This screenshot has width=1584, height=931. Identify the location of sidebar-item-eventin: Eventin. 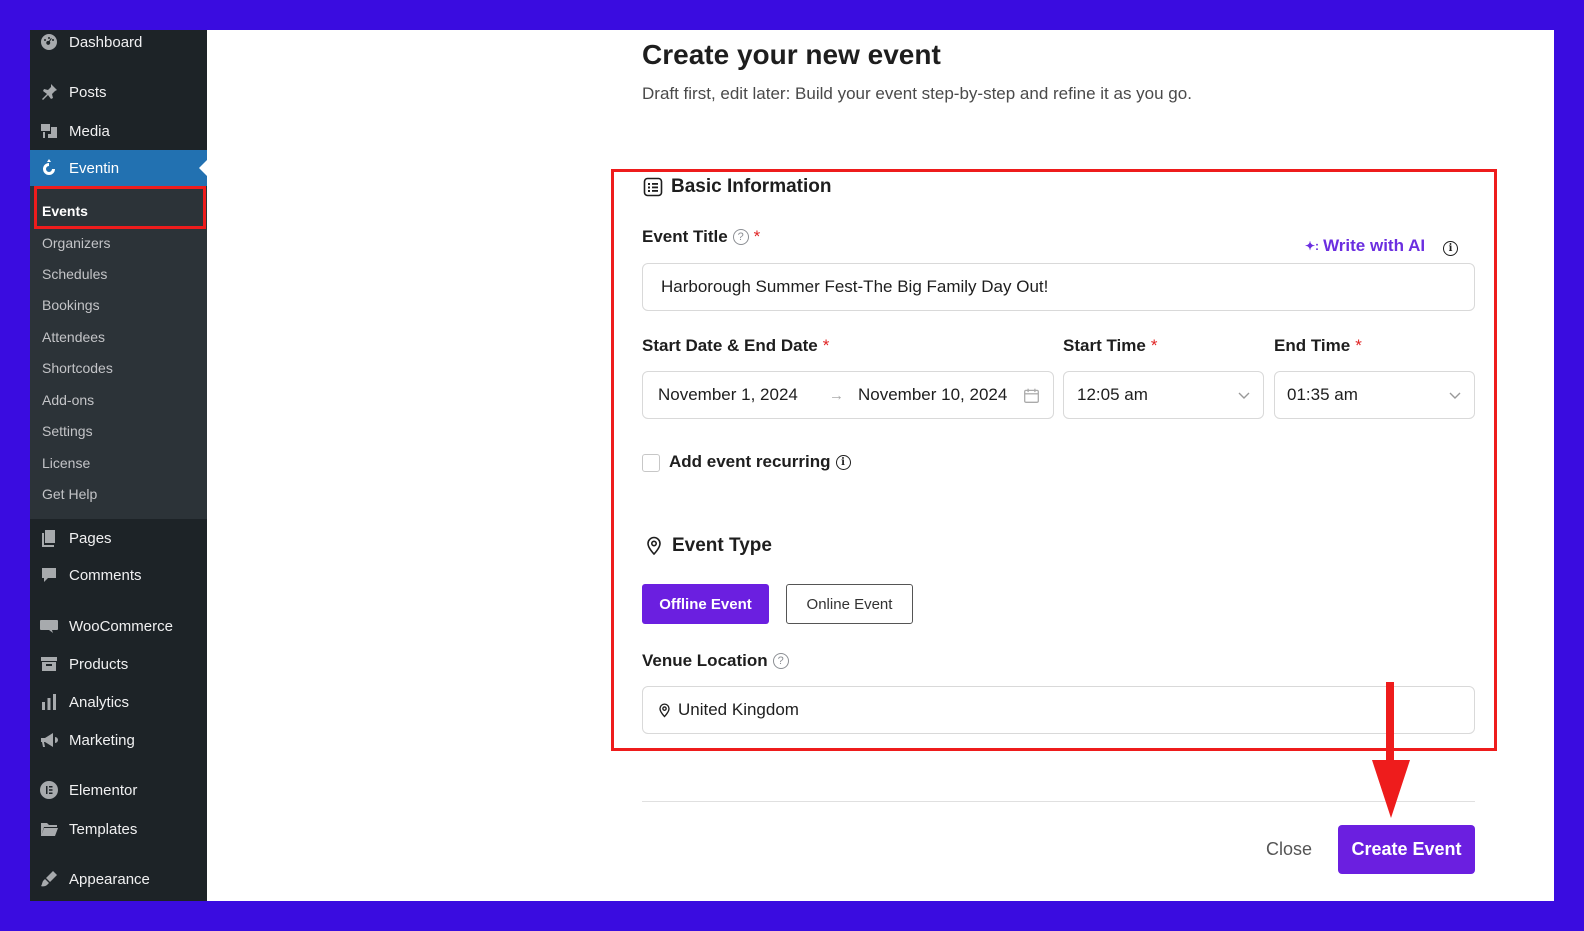
(118, 168).